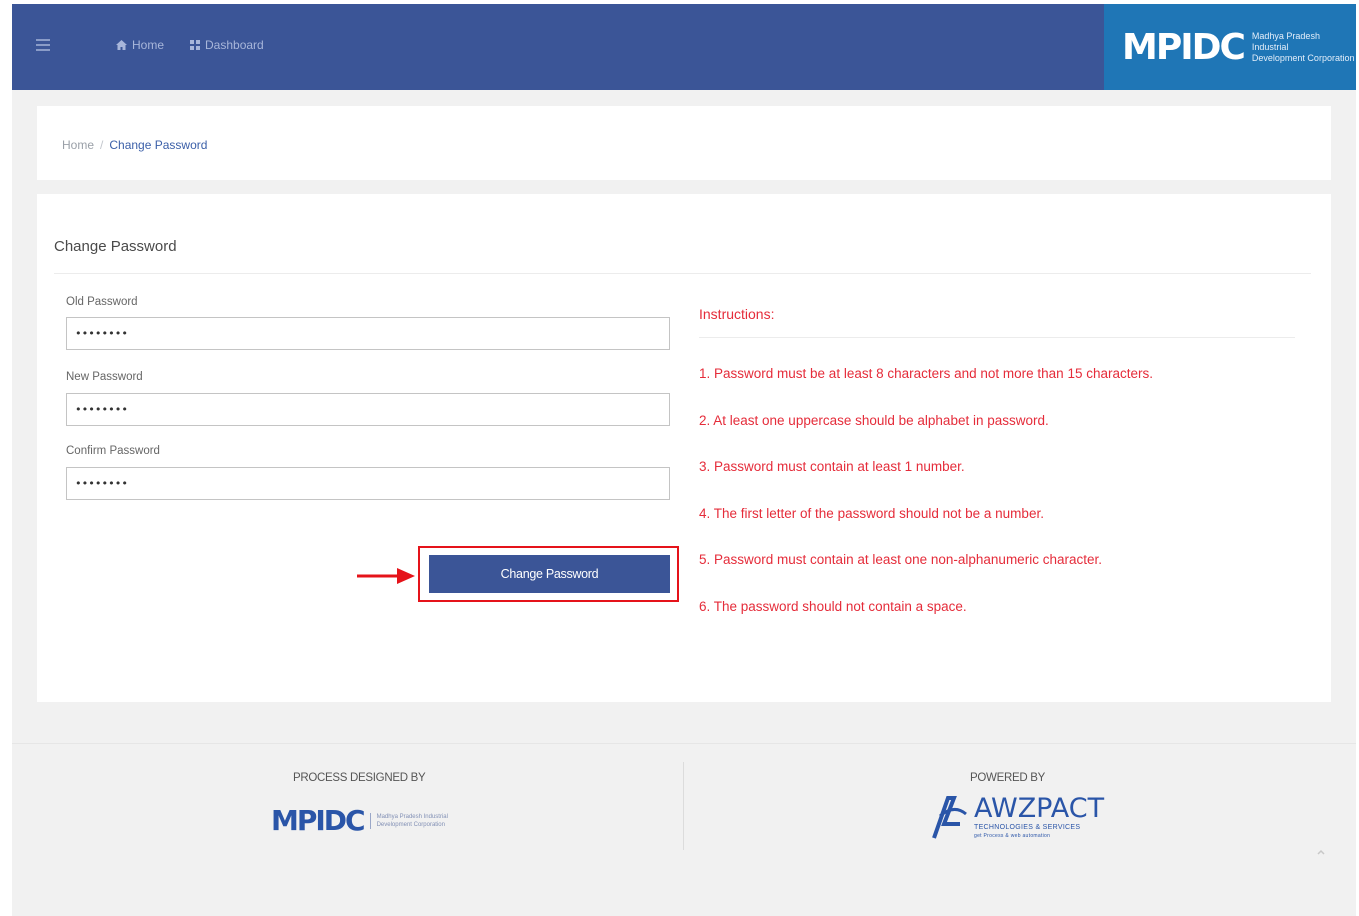 The height and width of the screenshot is (916, 1359). Describe the element at coordinates (683, 806) in the screenshot. I see `footer-column-divider` at that location.